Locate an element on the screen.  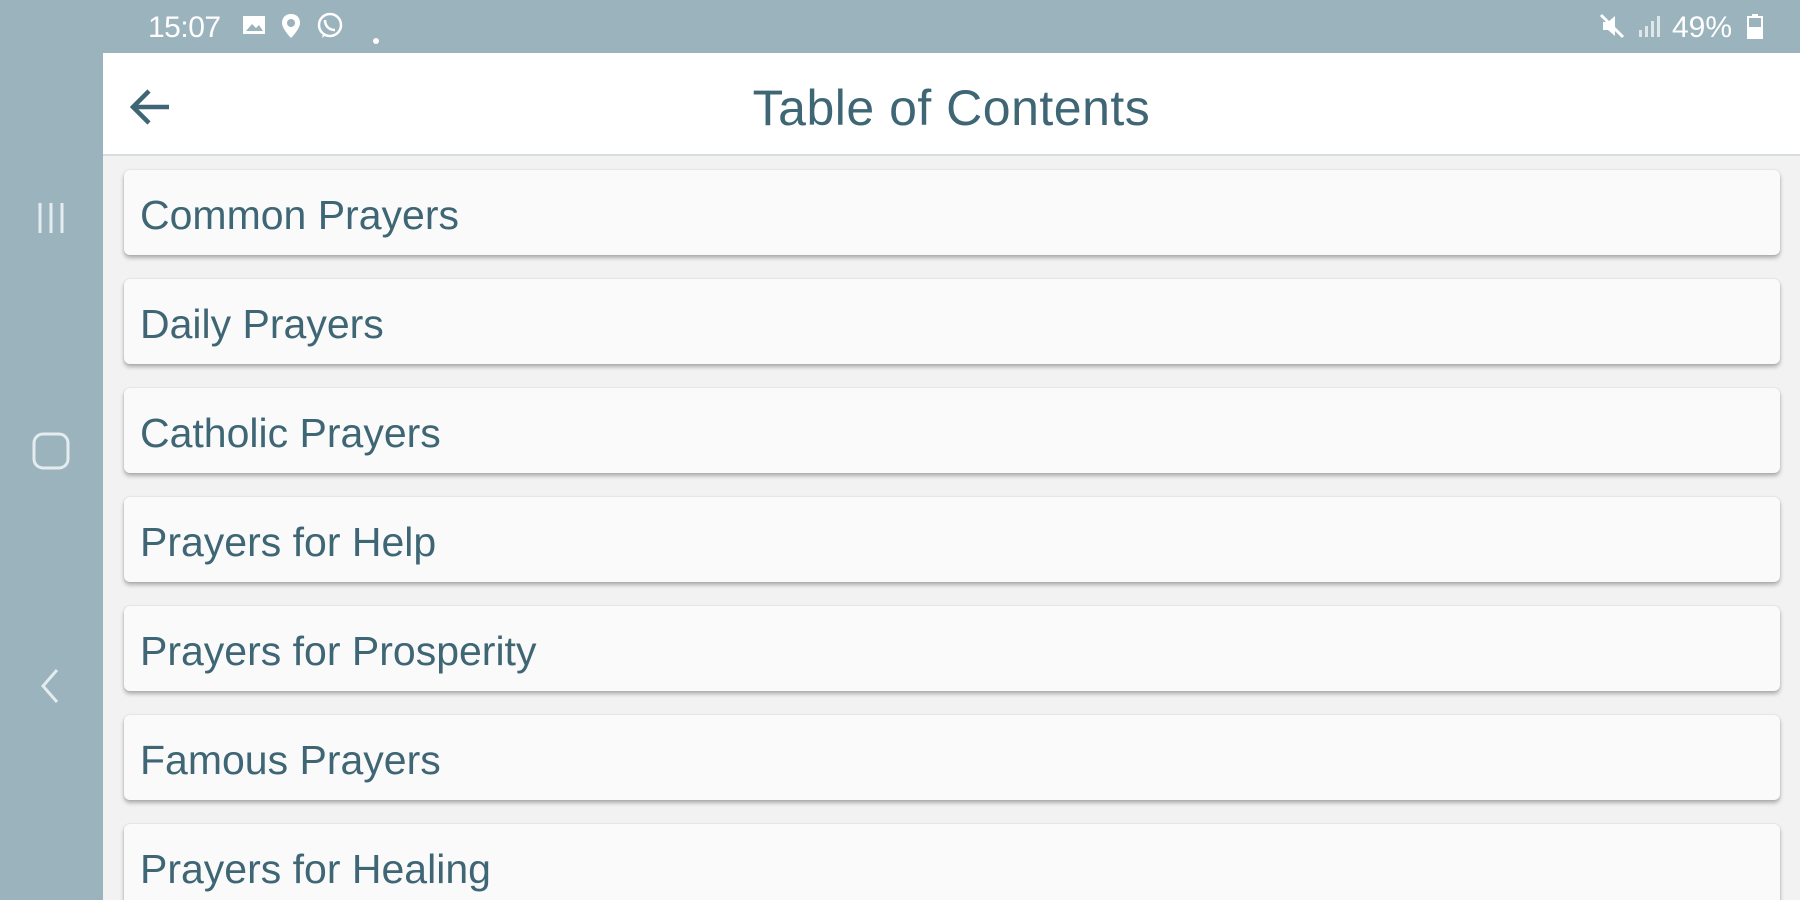
list-item-label: Common Prayers is located at coordinates (299, 215).